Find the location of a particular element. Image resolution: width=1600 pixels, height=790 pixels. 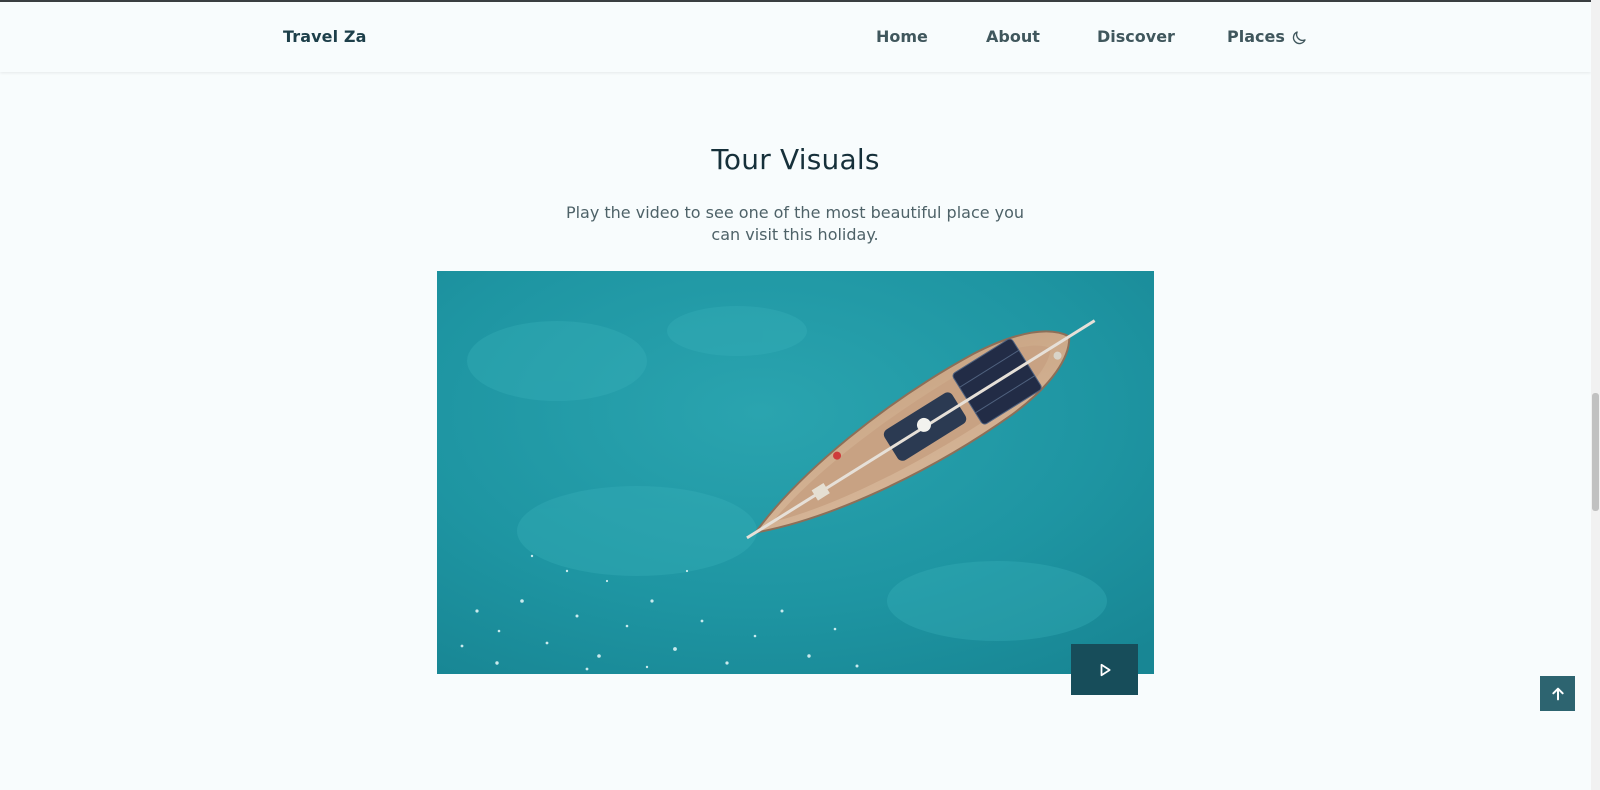

moon-icon is located at coordinates (1299, 38).